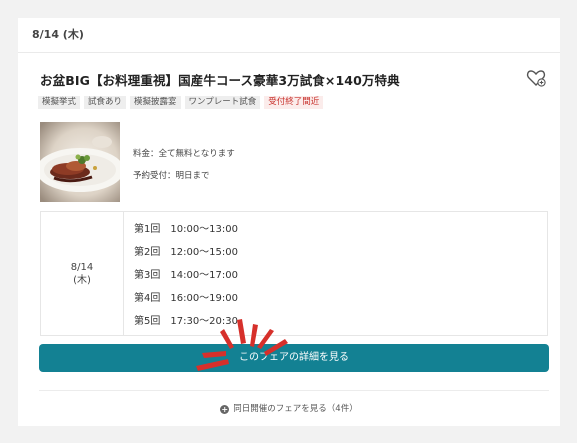  I want to click on tag-list: 模擬挙式 試食あり 模擬披露宴 ワンプレート試食 受付終了間近, so click(181, 102).